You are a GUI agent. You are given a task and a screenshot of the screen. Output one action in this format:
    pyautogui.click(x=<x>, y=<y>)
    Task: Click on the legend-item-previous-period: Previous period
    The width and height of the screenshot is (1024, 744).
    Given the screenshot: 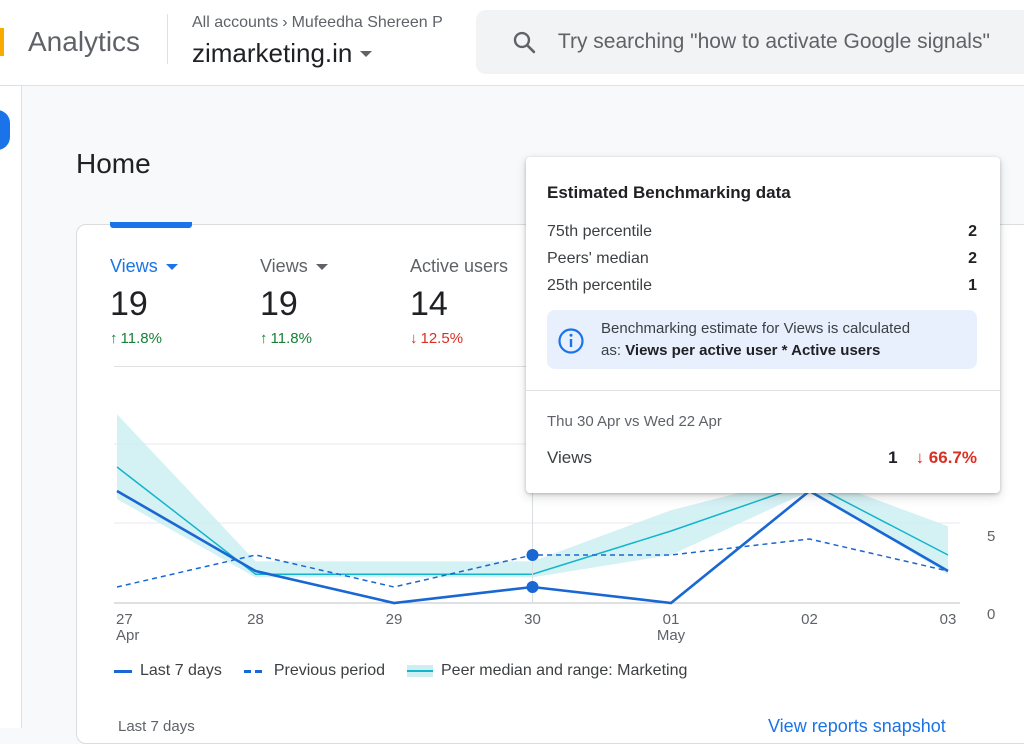 What is the action you would take?
    pyautogui.click(x=314, y=671)
    